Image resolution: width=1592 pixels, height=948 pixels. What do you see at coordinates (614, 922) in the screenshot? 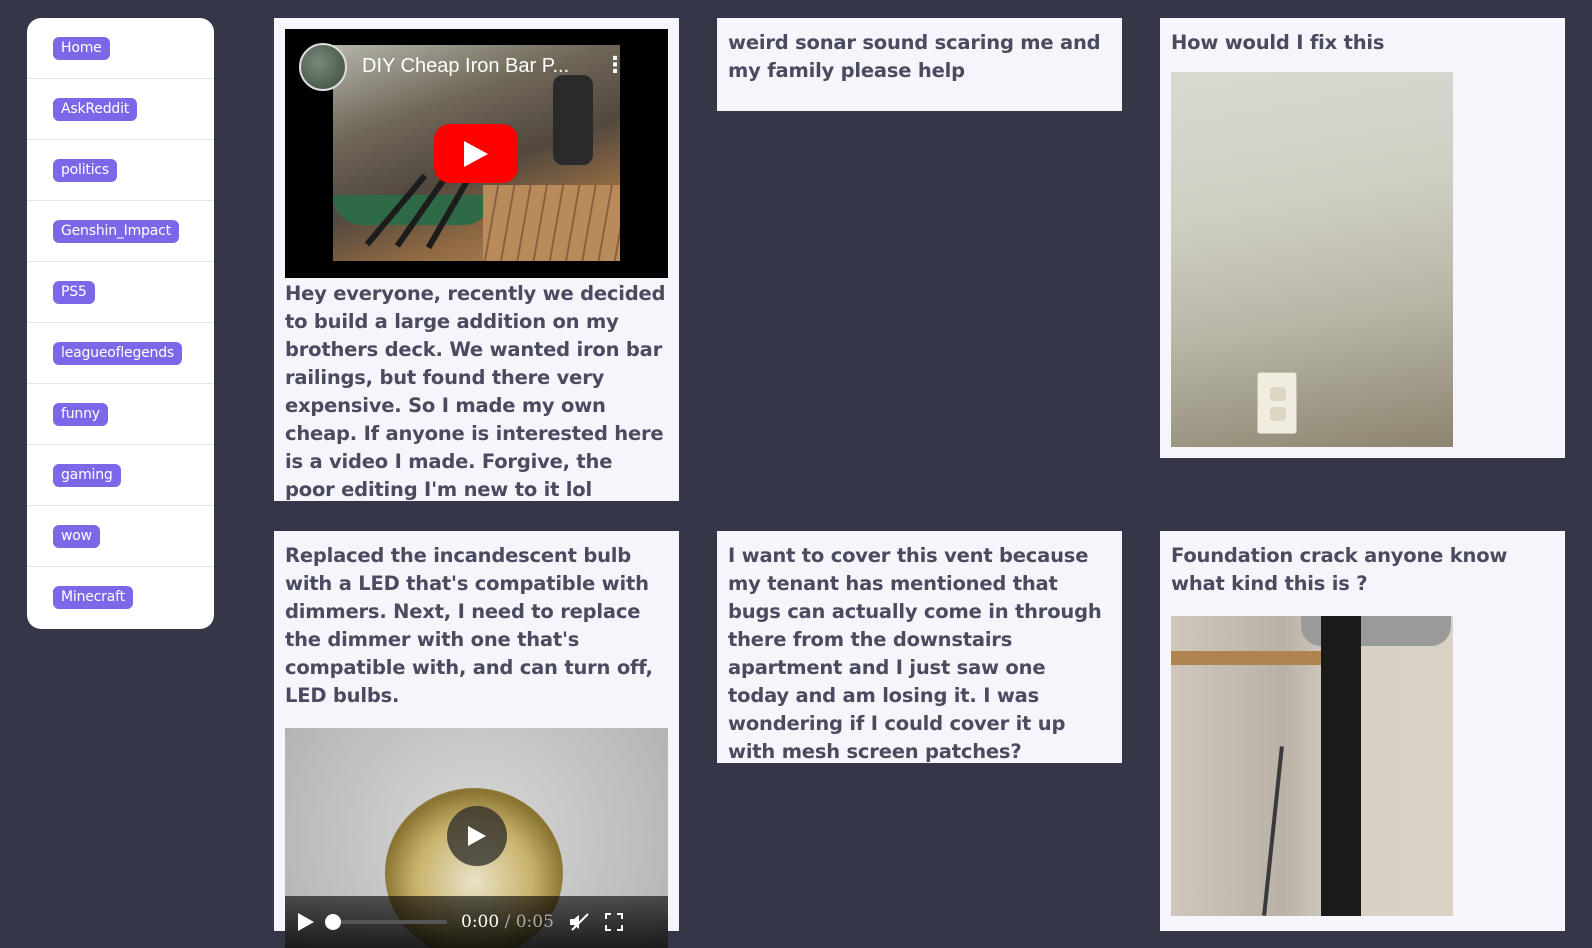
I see `fullscreen-icon` at bounding box center [614, 922].